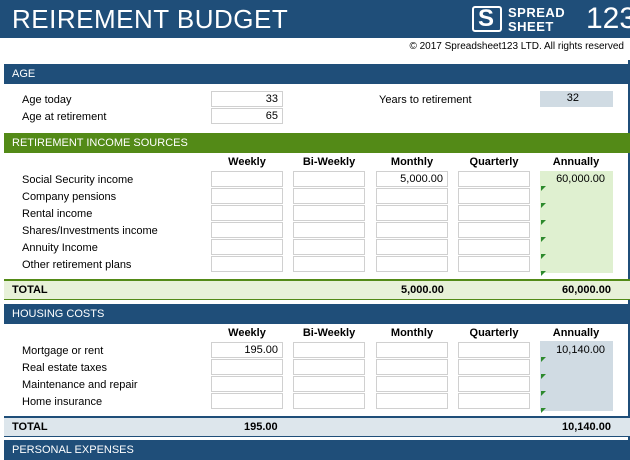 The width and height of the screenshot is (630, 460). What do you see at coordinates (329, 333) in the screenshot?
I see `housing-col-biweekly: Bi-Weekly` at bounding box center [329, 333].